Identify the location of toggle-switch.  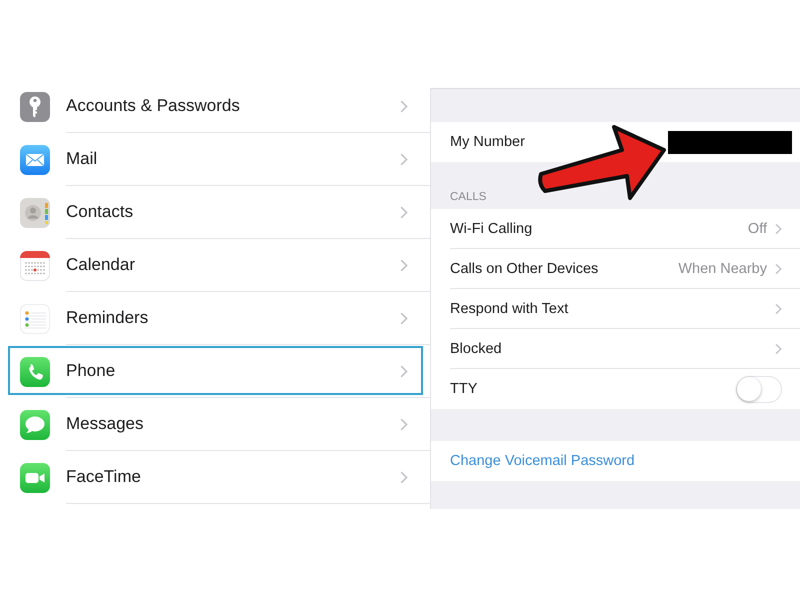
(759, 389).